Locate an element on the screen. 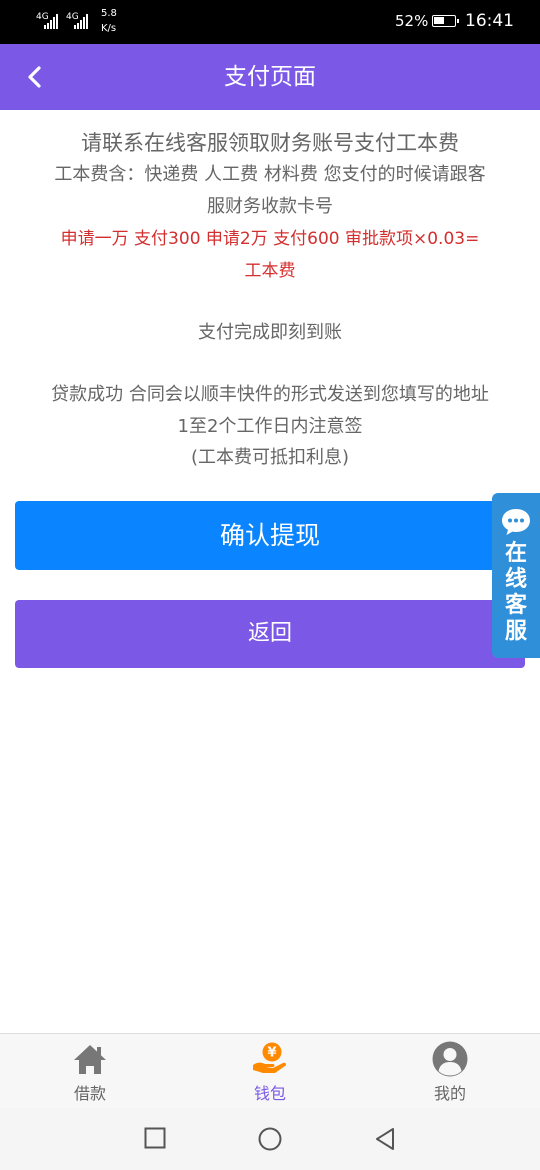 The width and height of the screenshot is (540, 1170). system-nav-bar is located at coordinates (270, 1139).